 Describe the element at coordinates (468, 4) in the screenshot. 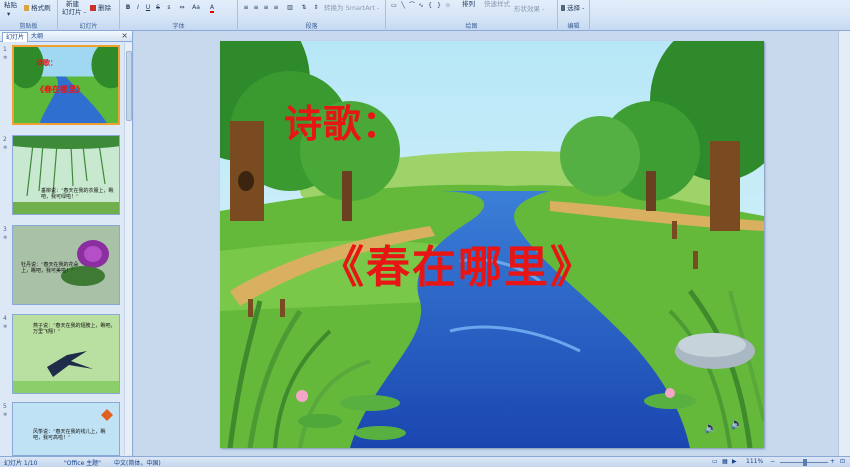

I see `arrange-button: 排列` at that location.